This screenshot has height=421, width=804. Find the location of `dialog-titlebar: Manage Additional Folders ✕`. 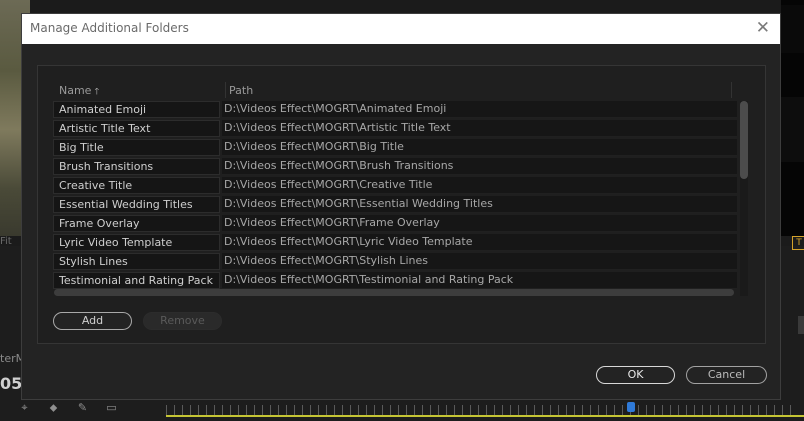

dialog-titlebar: Manage Additional Folders ✕ is located at coordinates (401, 29).